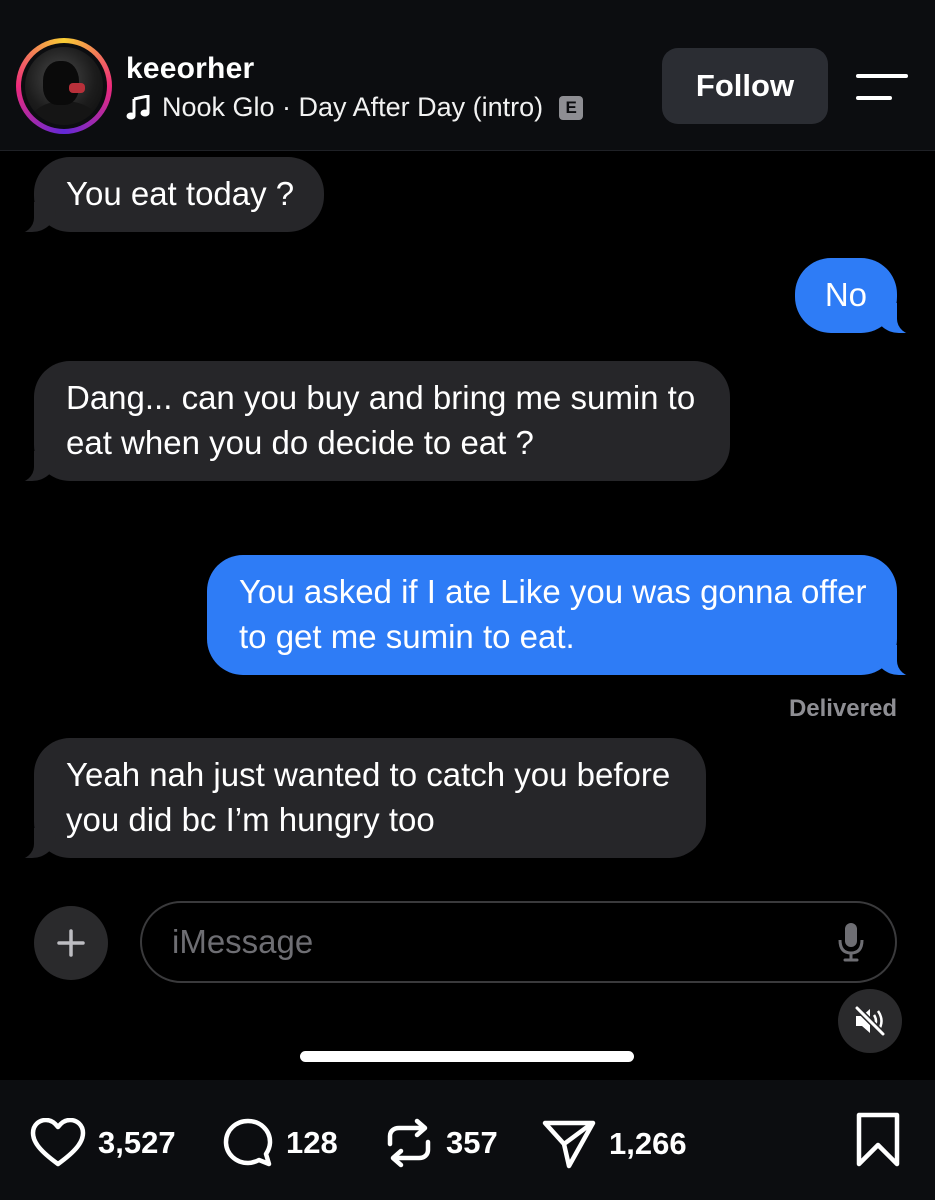 The width and height of the screenshot is (935, 1200). Describe the element at coordinates (137, 1142) in the screenshot. I see `like-count: 3,527` at that location.